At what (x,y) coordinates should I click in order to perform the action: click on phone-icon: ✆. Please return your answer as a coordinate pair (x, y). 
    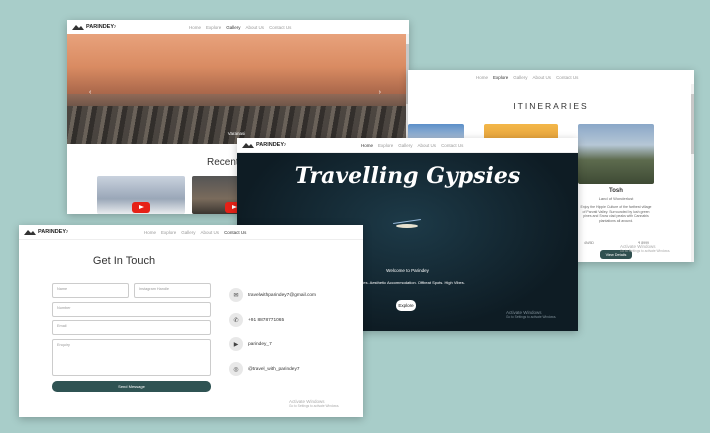
    Looking at the image, I should click on (236, 320).